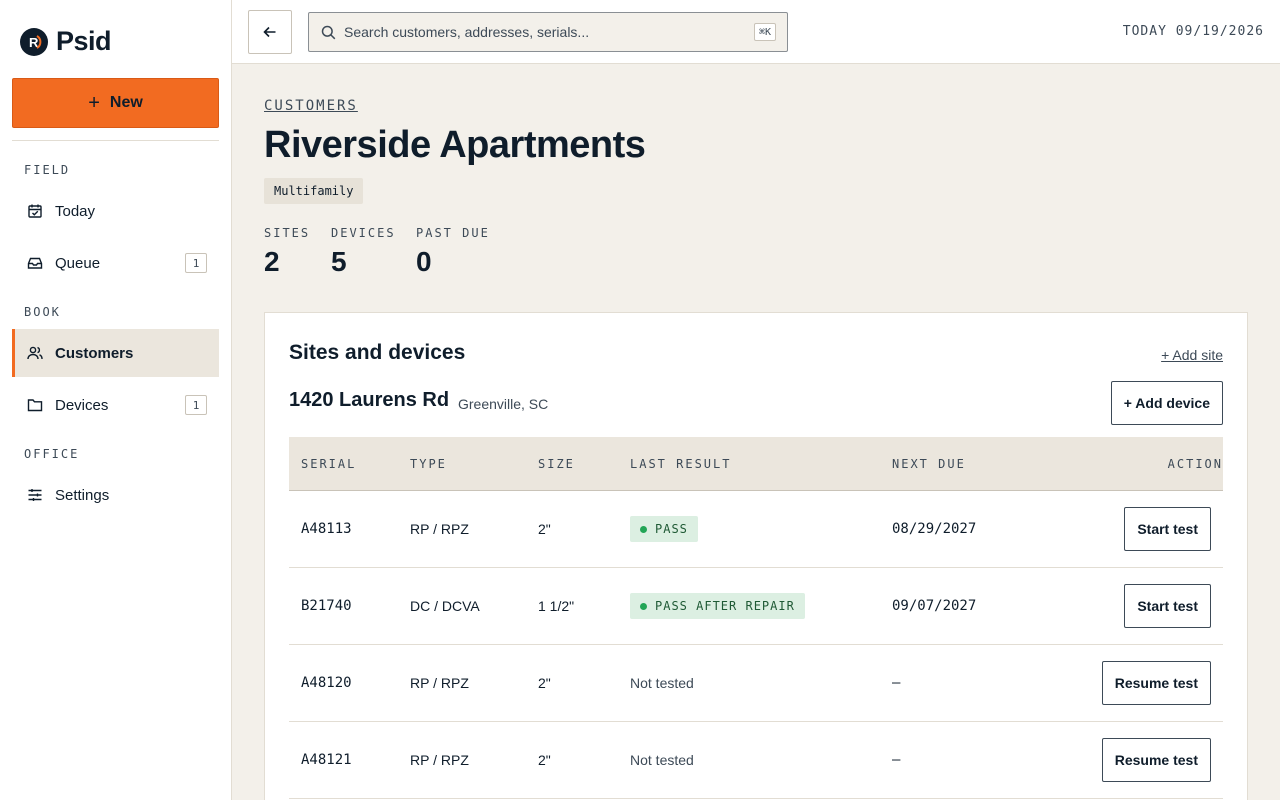  What do you see at coordinates (35, 211) in the screenshot?
I see `calendar-check-icon` at bounding box center [35, 211].